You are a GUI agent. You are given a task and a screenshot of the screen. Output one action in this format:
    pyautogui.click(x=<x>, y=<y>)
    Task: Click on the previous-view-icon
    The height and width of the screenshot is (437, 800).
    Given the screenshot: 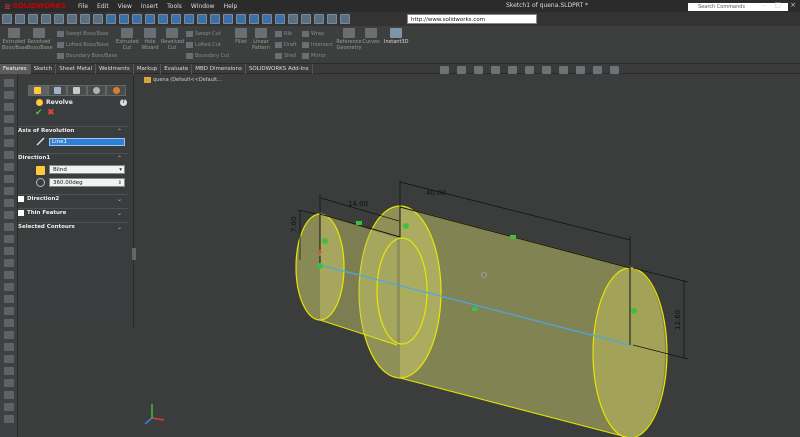 What is the action you would take?
    pyautogui.click(x=478, y=70)
    